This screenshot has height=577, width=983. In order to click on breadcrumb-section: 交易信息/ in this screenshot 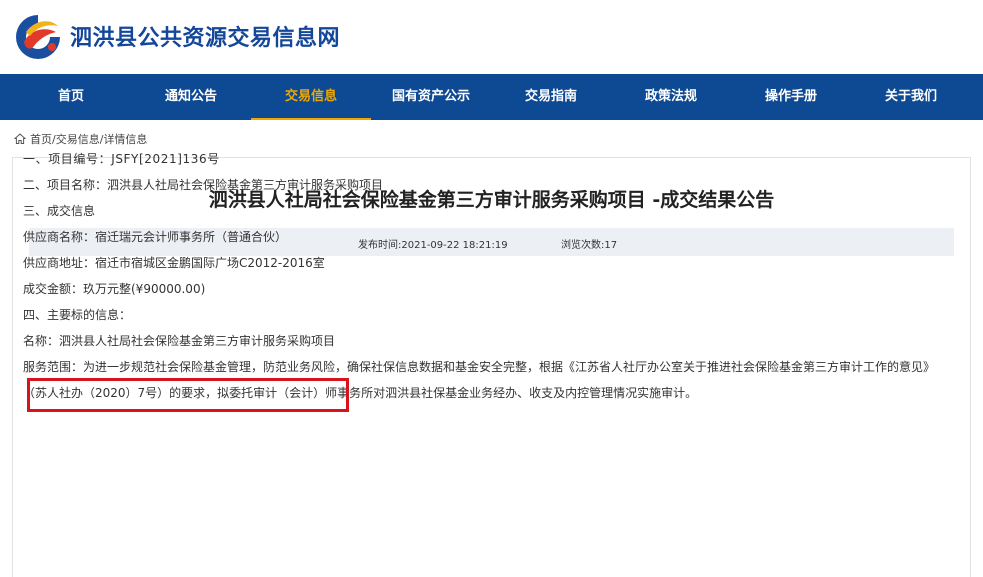, I will do `click(80, 139)`.